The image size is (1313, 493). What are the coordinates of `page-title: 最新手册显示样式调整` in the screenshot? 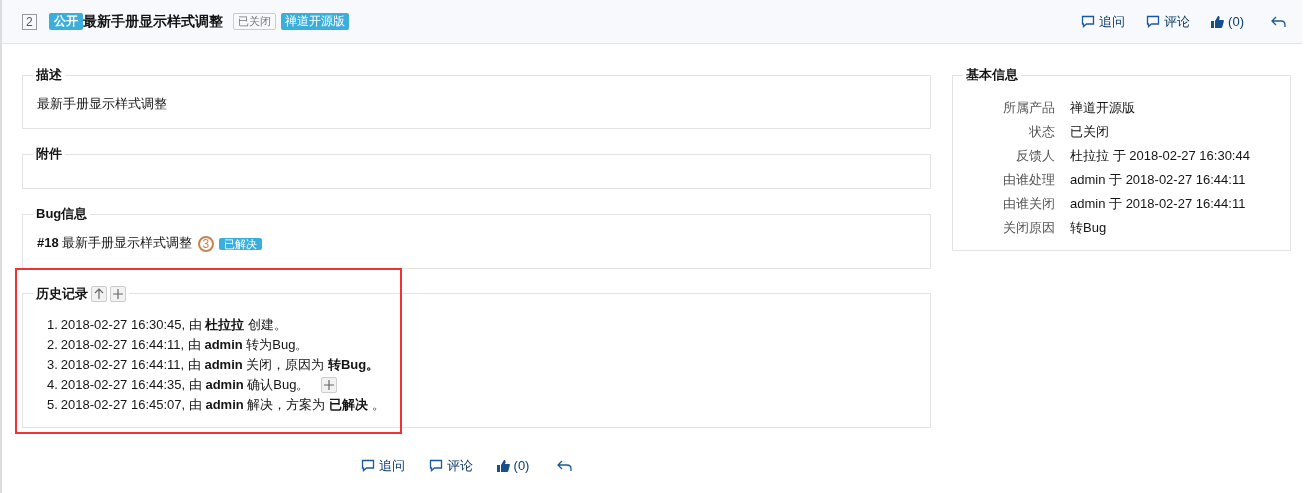 It's located at (152, 21).